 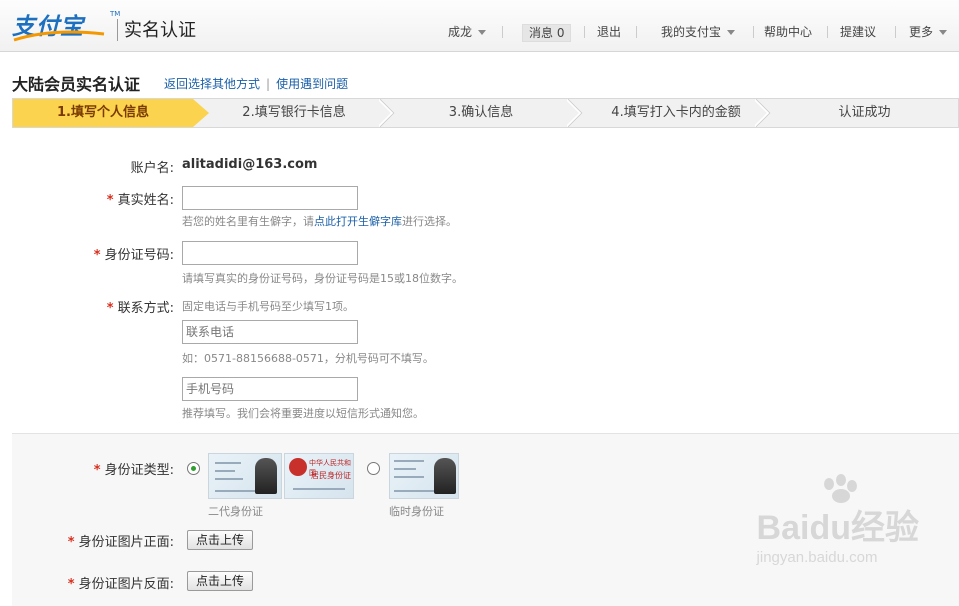 What do you see at coordinates (788, 32) in the screenshot?
I see `nav-help: 帮助中心` at bounding box center [788, 32].